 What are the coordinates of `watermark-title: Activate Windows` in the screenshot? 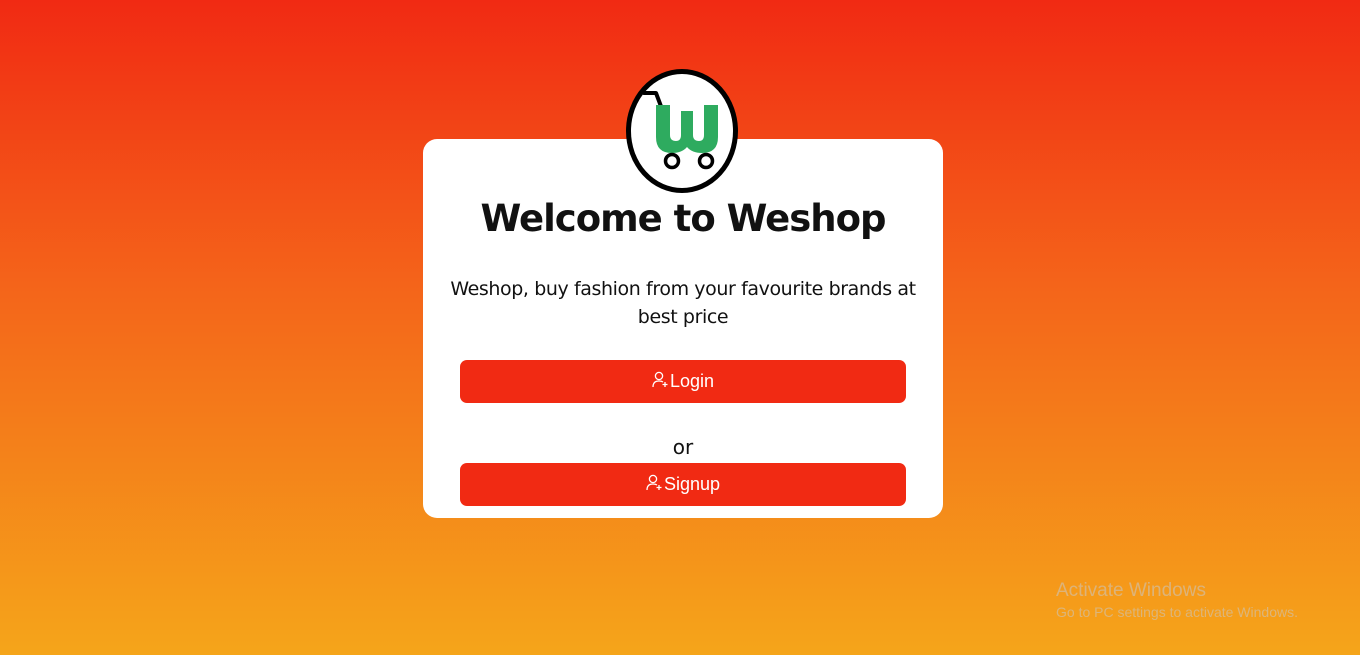 It's located at (1131, 590).